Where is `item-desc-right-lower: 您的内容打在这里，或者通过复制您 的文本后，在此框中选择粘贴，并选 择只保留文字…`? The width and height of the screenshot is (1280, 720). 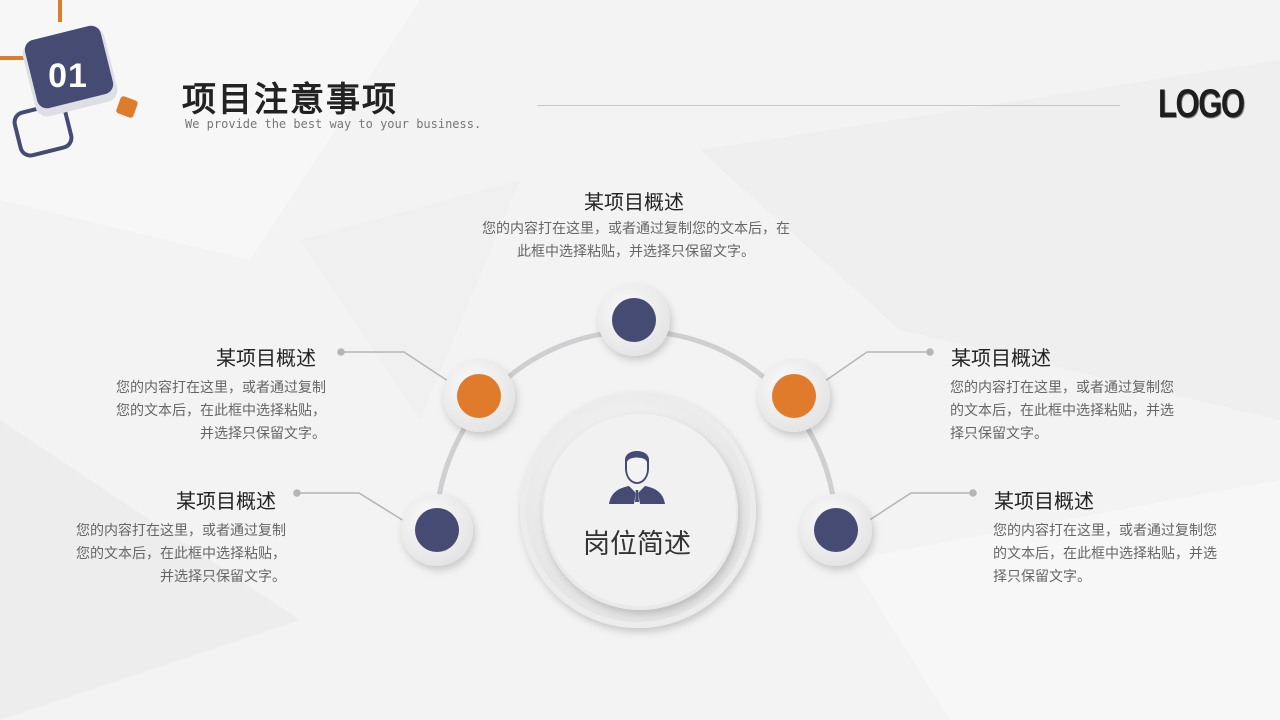
item-desc-right-lower: 您的内容打在这里，或者通过复制您 的文本后，在此框中选择粘贴，并选 择只保留文字… is located at coordinates (1118, 554).